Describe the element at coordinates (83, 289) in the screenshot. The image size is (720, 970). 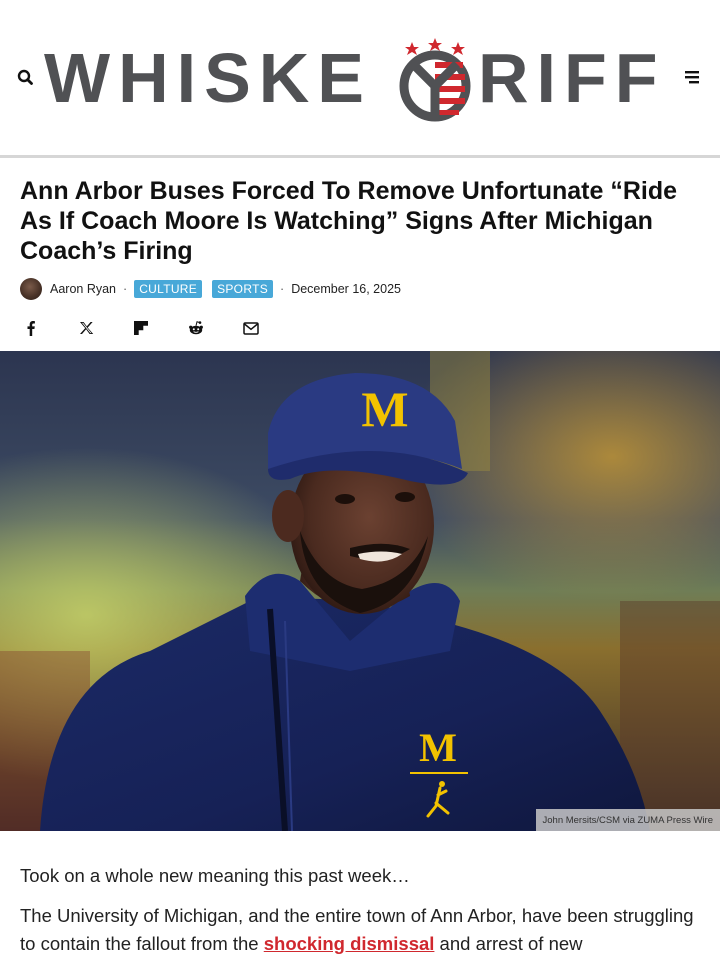
I see `author-link: Aaron Ryan` at that location.